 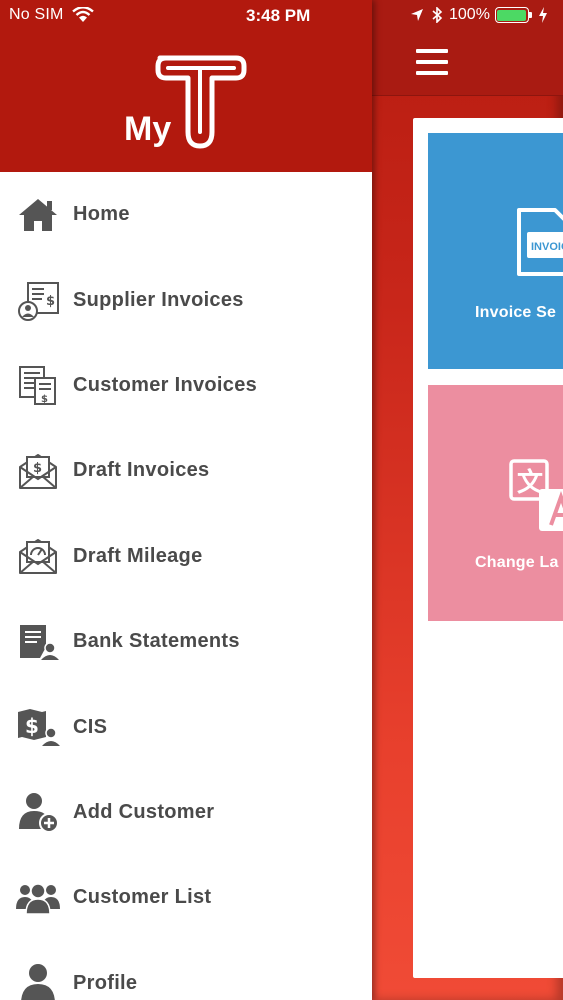 What do you see at coordinates (38, 642) in the screenshot?
I see `bank-statement-icon` at bounding box center [38, 642].